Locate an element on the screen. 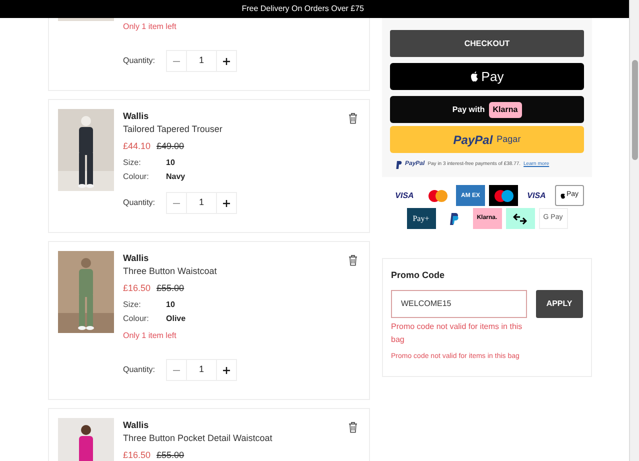  banner-text: Free Delivery On Orders Over £75 is located at coordinates (303, 9).